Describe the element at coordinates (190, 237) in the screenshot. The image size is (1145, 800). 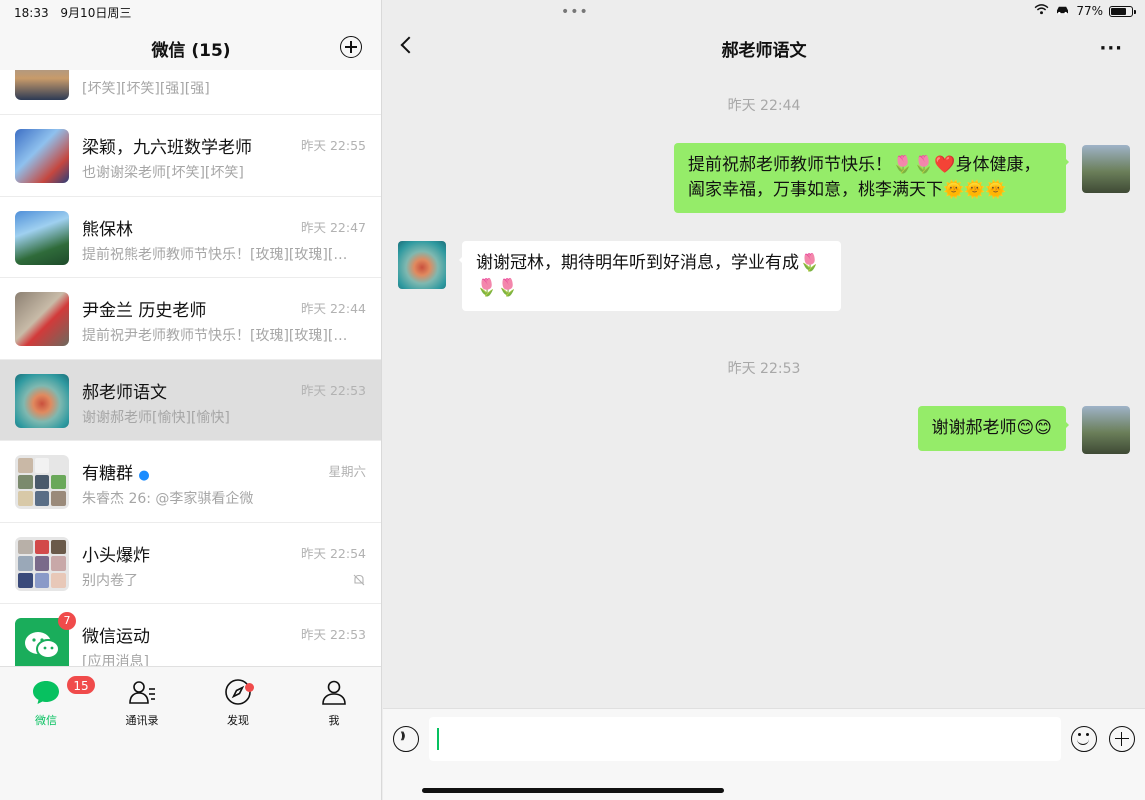
I see `chat-row: 熊保林 昨天 22:47 提前祝熊老师教师节快乐！[玫瑰][玫瑰][玫瑰]` at that location.